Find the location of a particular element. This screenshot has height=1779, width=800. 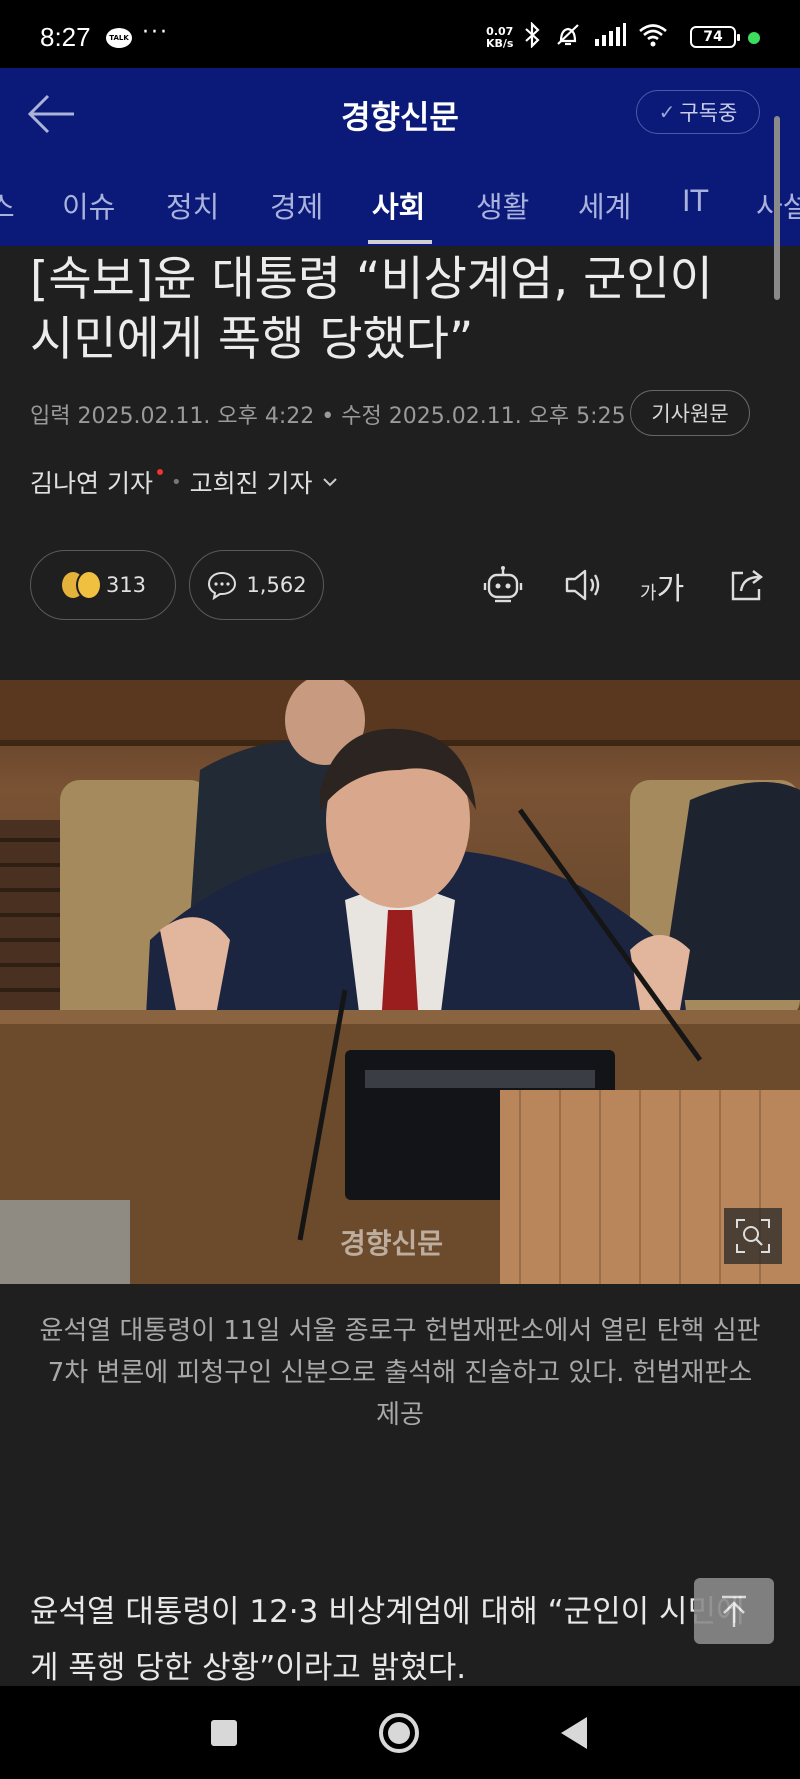

tab-world: 세계 is located at coordinates (604, 205).